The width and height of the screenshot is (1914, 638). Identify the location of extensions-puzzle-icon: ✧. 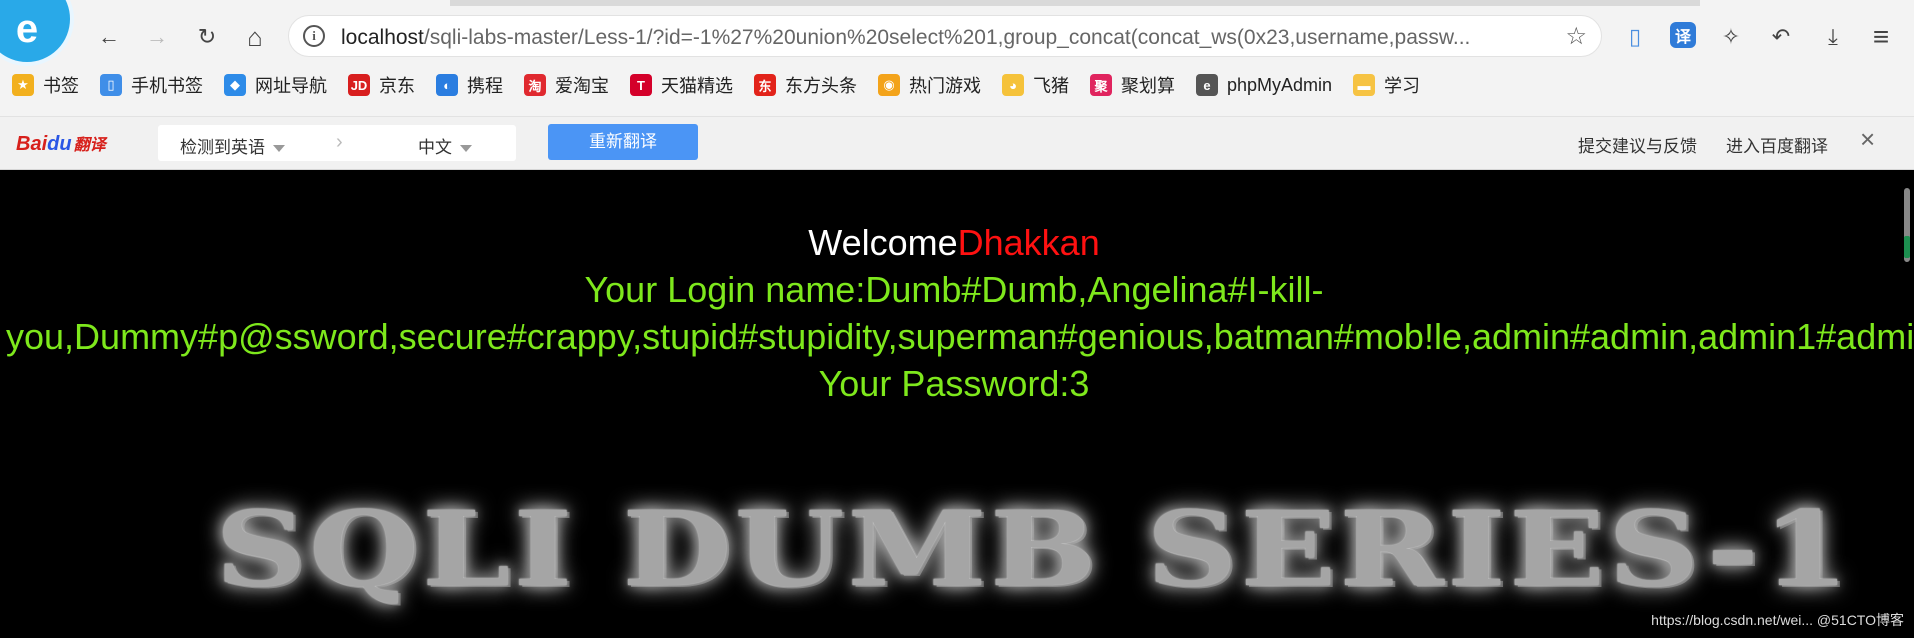
(1731, 37).